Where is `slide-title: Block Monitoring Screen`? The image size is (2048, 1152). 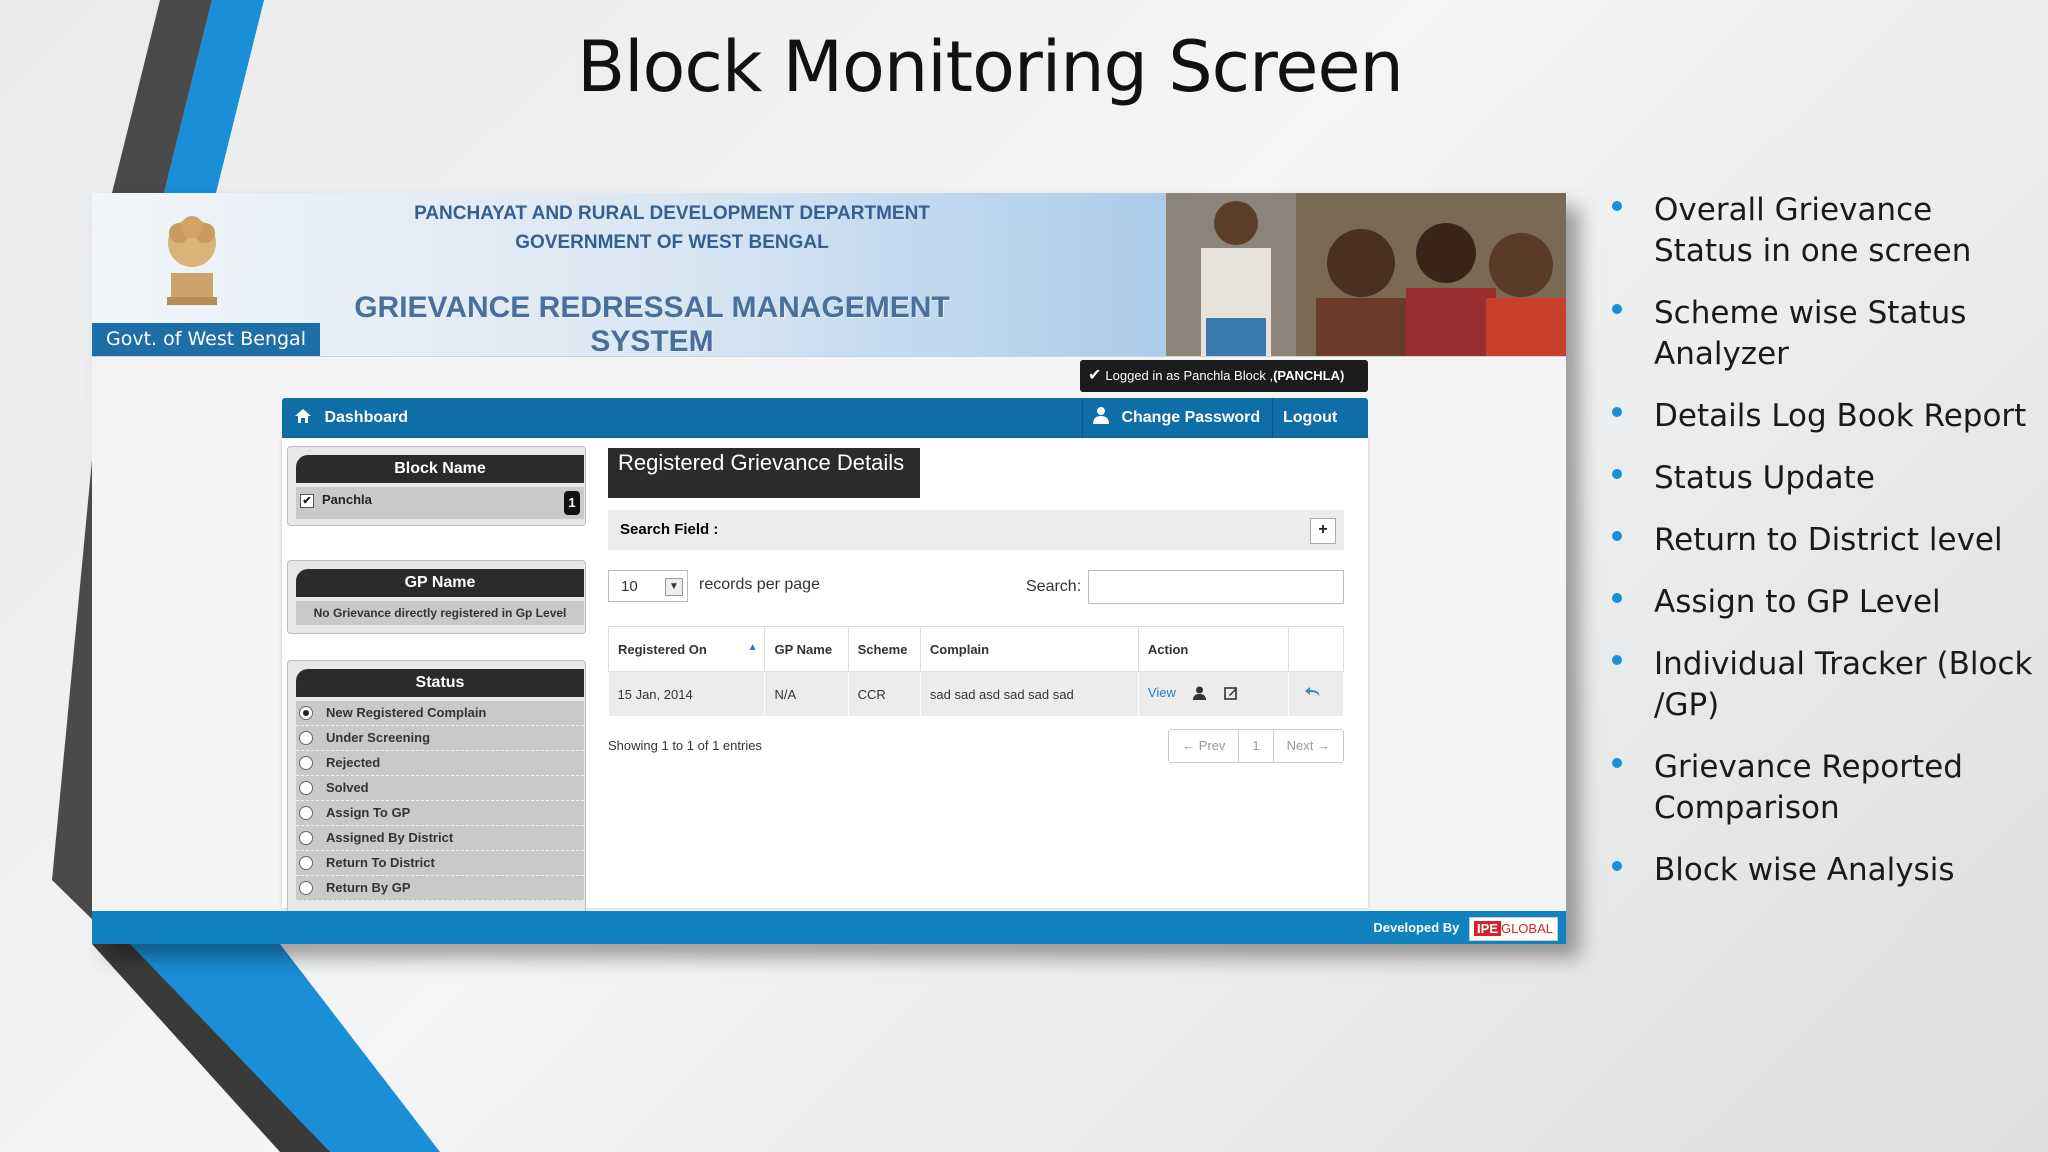 slide-title: Block Monitoring Screen is located at coordinates (990, 67).